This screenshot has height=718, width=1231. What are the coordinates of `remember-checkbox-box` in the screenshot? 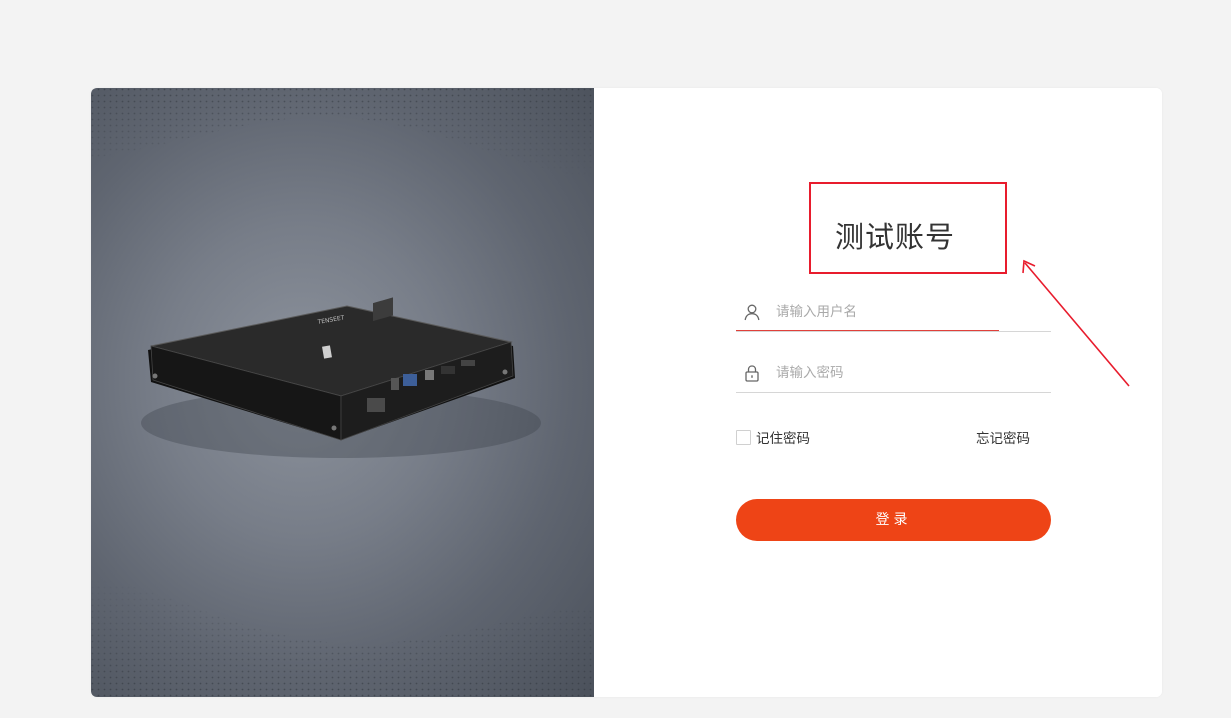 It's located at (743, 437).